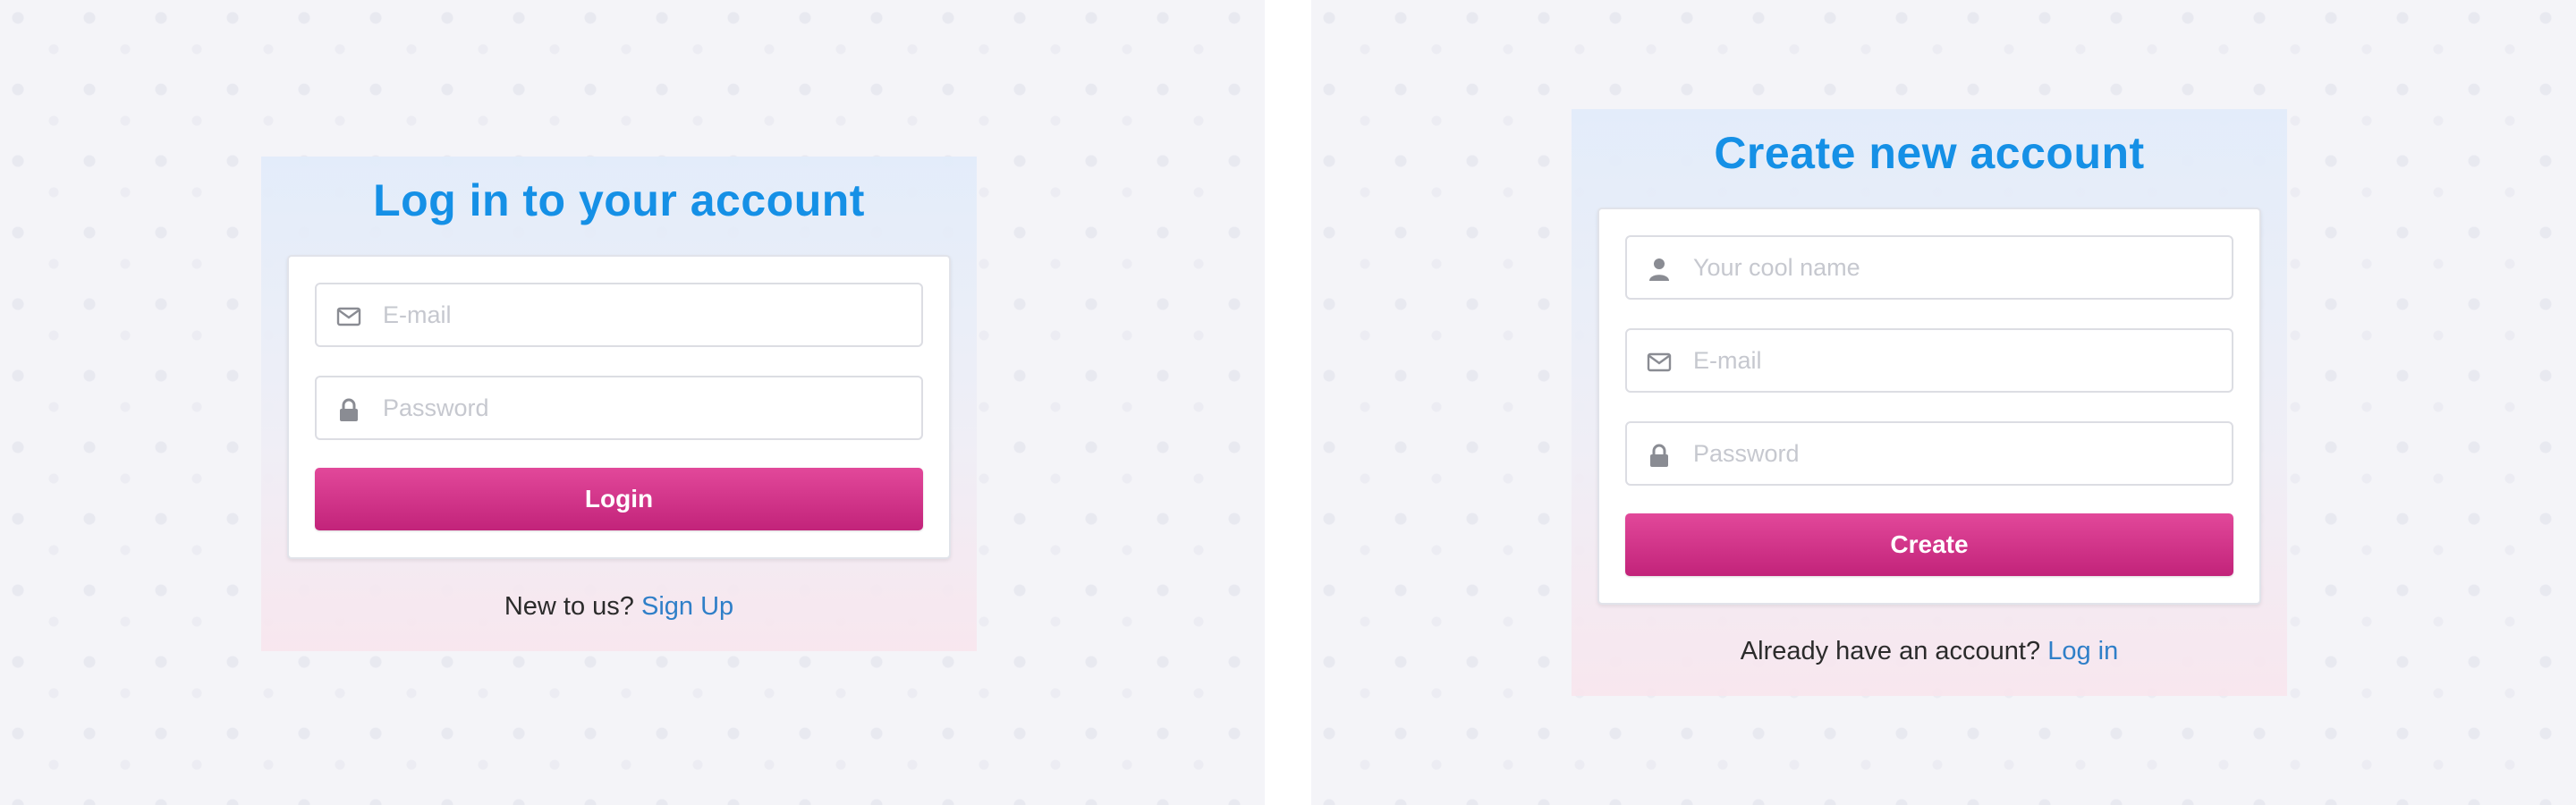  I want to click on signup-name-input, so click(1957, 267).